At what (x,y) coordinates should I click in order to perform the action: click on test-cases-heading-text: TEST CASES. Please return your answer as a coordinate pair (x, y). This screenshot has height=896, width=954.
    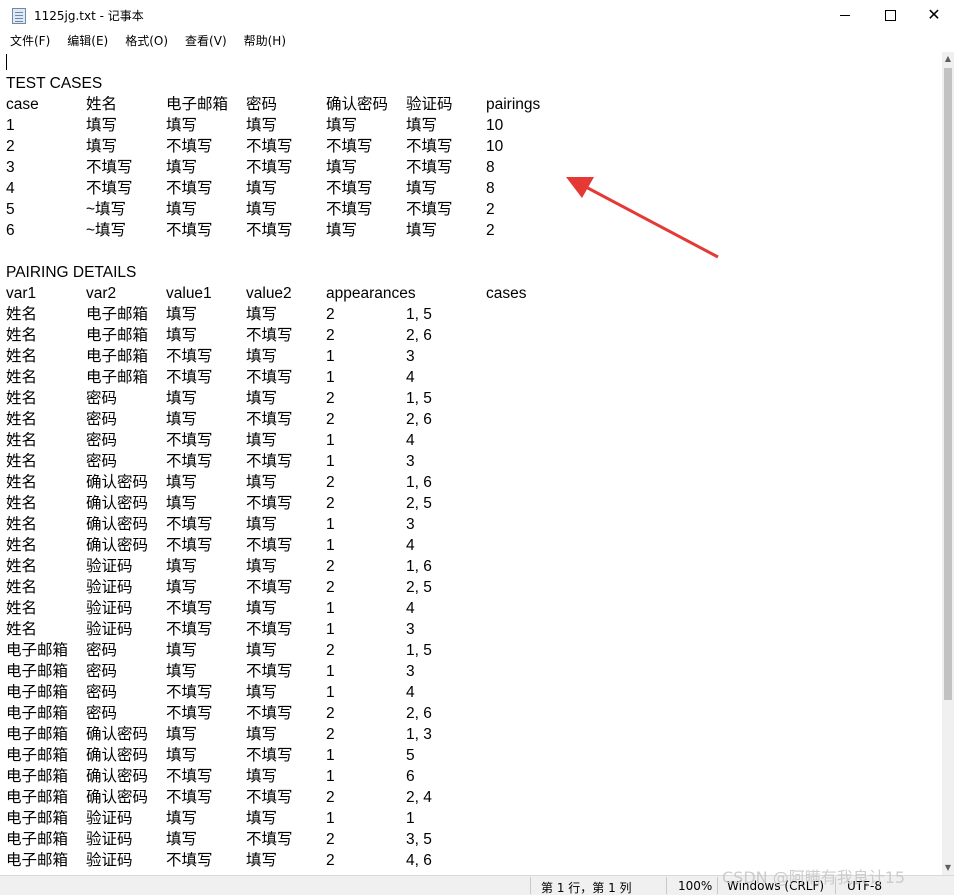
    Looking at the image, I should click on (54, 83).